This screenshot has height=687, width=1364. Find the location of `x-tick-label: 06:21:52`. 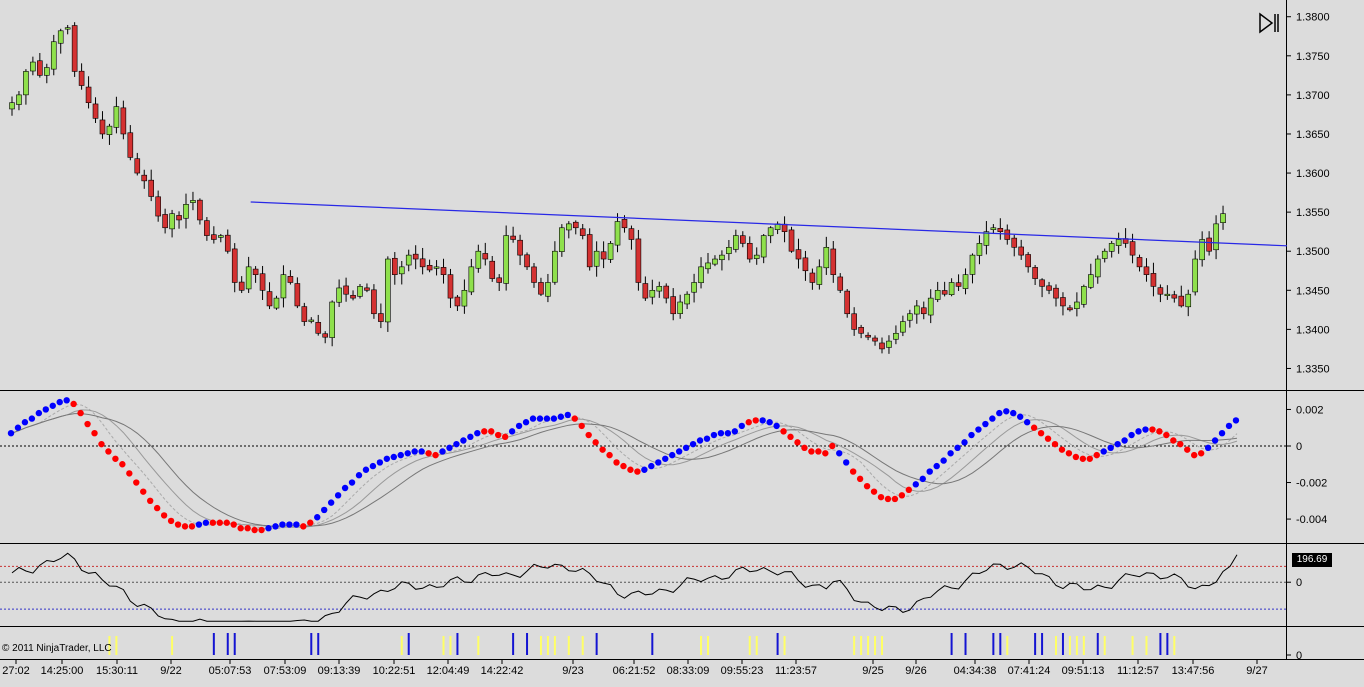

x-tick-label: 06:21:52 is located at coordinates (634, 671).